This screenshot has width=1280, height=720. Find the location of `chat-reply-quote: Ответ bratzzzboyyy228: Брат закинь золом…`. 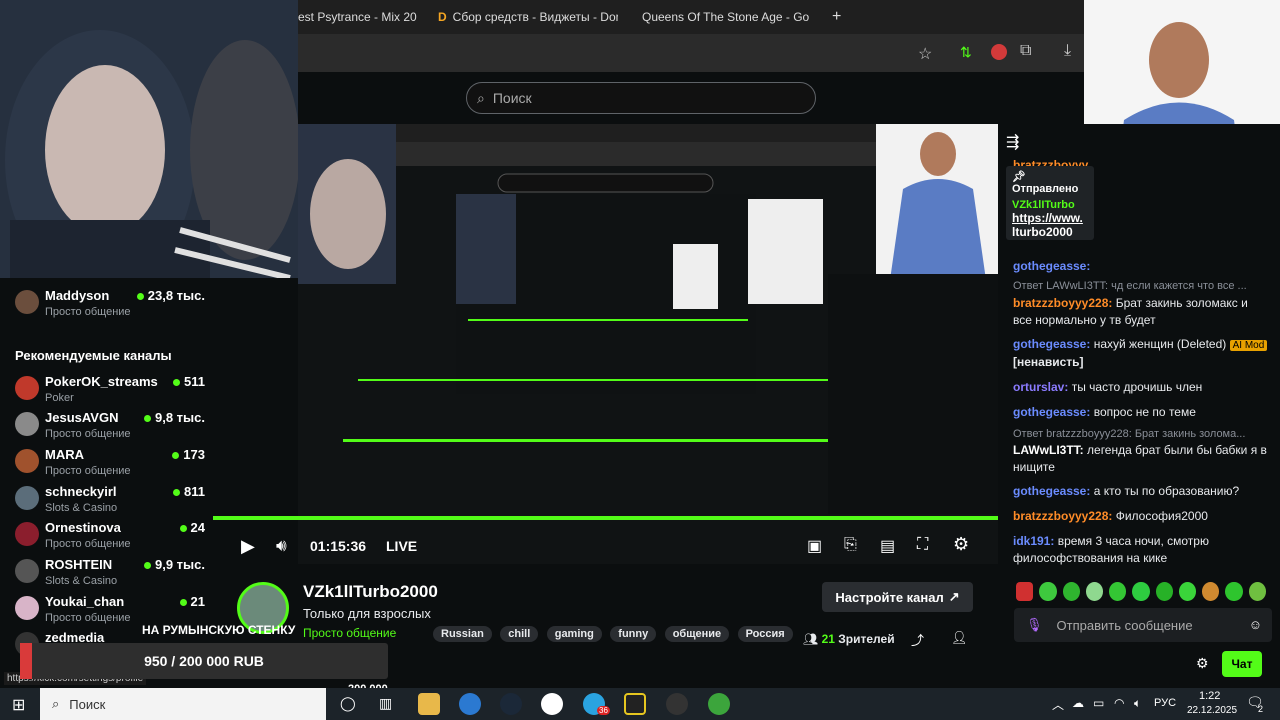

chat-reply-quote: Ответ bratzzzboyyy228: Брат закинь золом… is located at coordinates (1140, 434).